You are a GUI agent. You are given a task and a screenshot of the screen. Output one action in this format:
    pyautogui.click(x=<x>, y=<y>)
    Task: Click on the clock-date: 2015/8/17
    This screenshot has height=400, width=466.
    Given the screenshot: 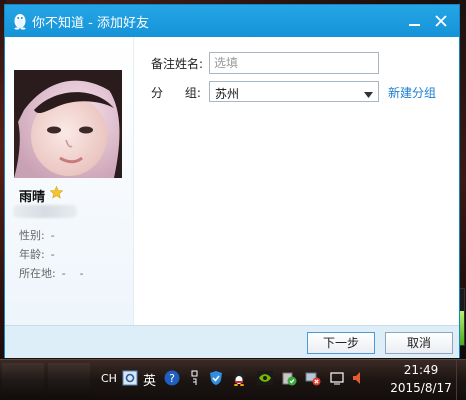 What is the action you would take?
    pyautogui.click(x=421, y=388)
    